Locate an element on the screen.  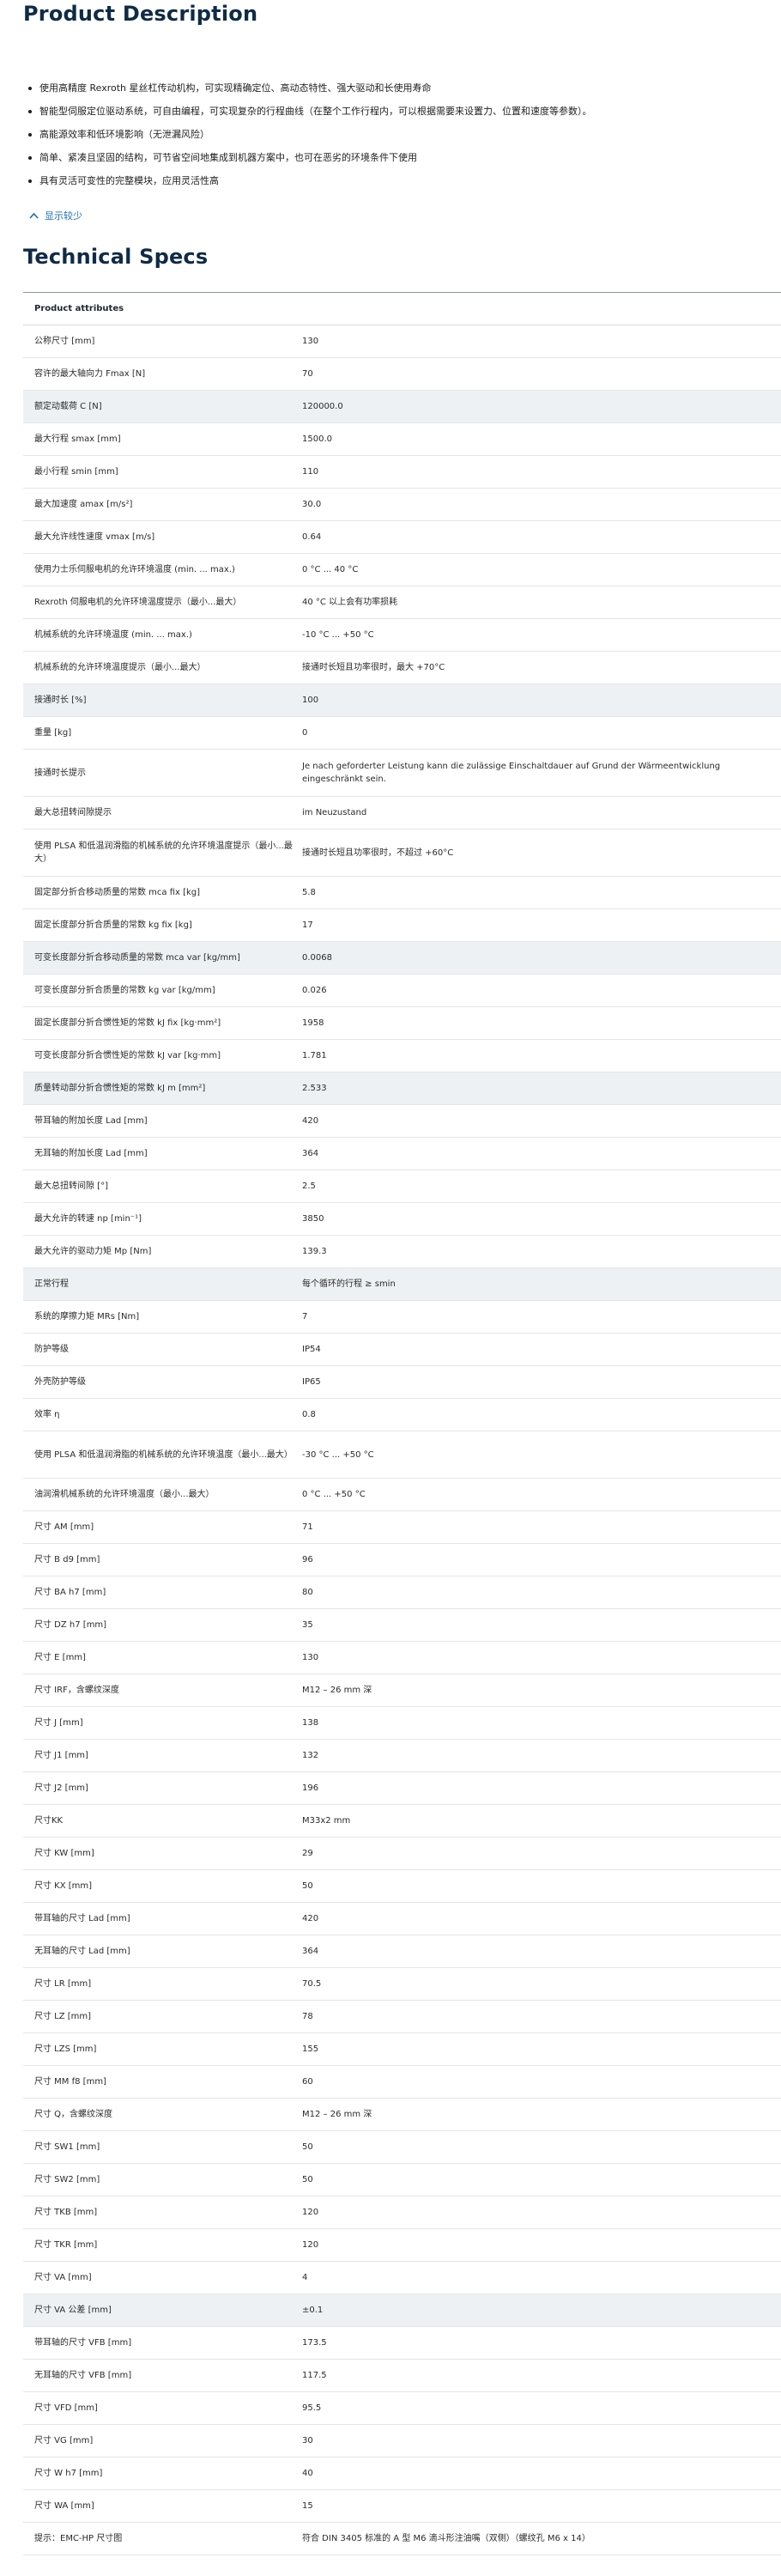
attribute-value: 4 is located at coordinates (305, 2277).